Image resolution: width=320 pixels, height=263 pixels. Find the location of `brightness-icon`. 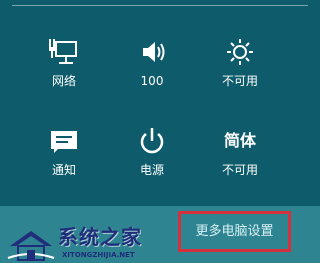

brightness-icon is located at coordinates (240, 52).